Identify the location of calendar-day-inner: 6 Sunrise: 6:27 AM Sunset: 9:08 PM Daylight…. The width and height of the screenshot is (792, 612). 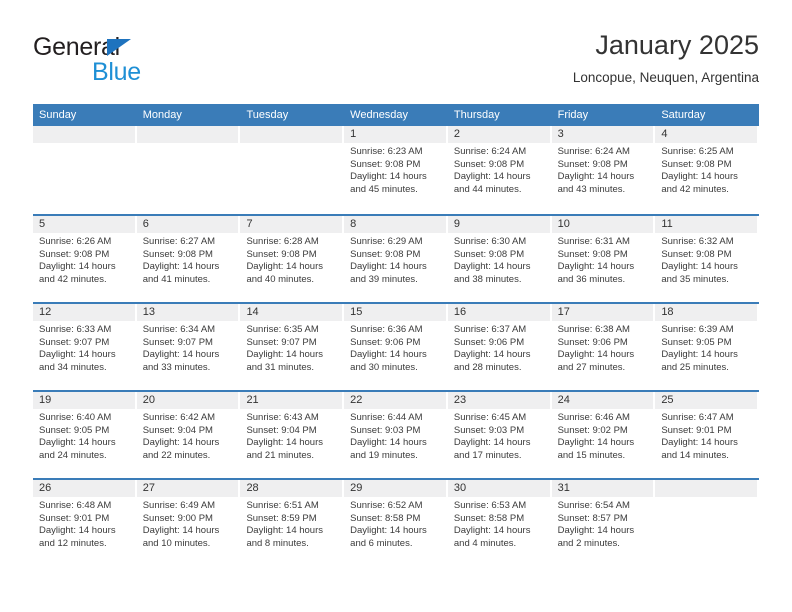
(187, 259).